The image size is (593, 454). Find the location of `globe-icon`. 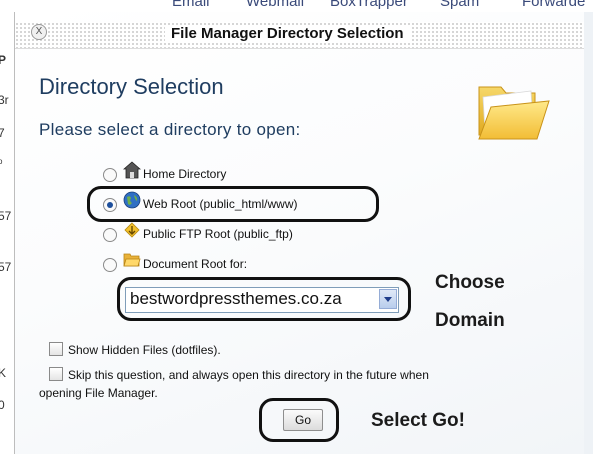

globe-icon is located at coordinates (132, 202).